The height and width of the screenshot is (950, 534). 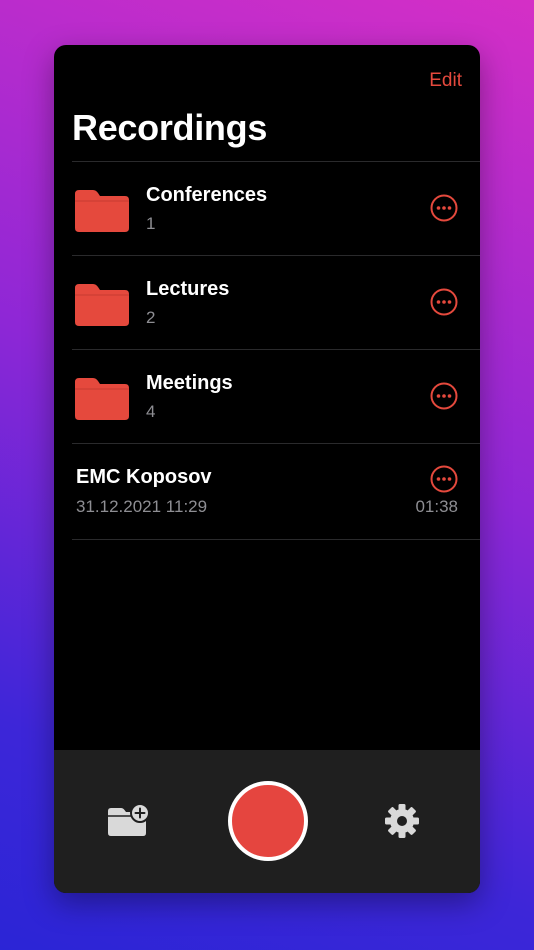 What do you see at coordinates (129, 820) in the screenshot?
I see `folder-plus-icon` at bounding box center [129, 820].